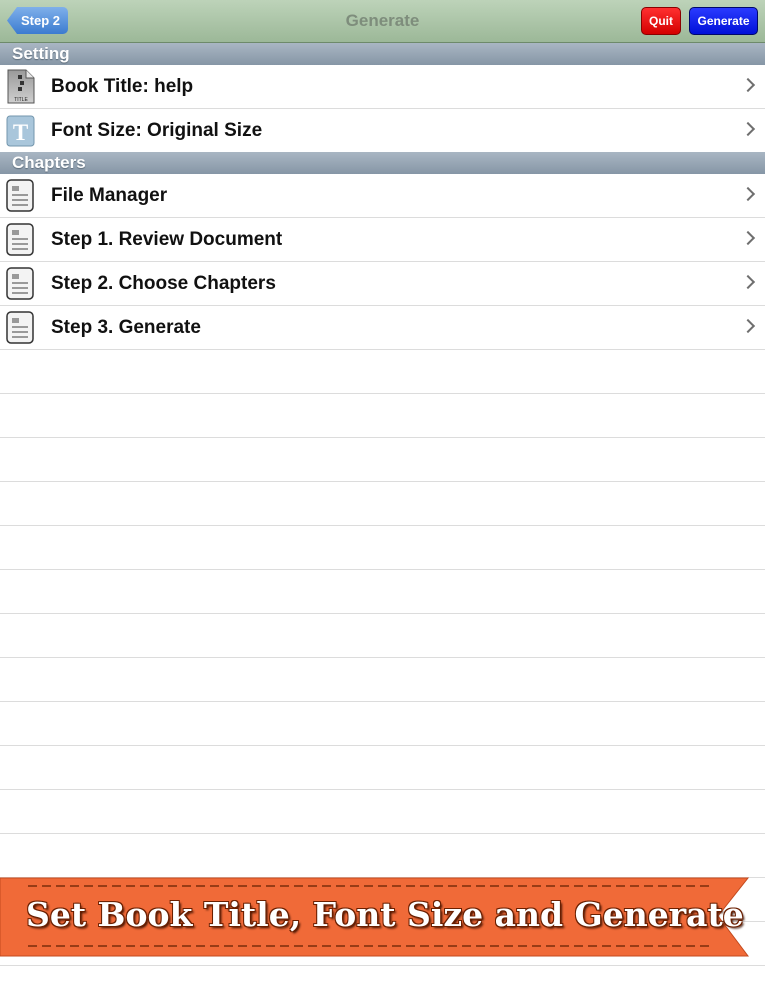 The height and width of the screenshot is (1000, 765). What do you see at coordinates (382, 21) in the screenshot?
I see `navigation-bar: Step 2 Generate Quit Generate` at bounding box center [382, 21].